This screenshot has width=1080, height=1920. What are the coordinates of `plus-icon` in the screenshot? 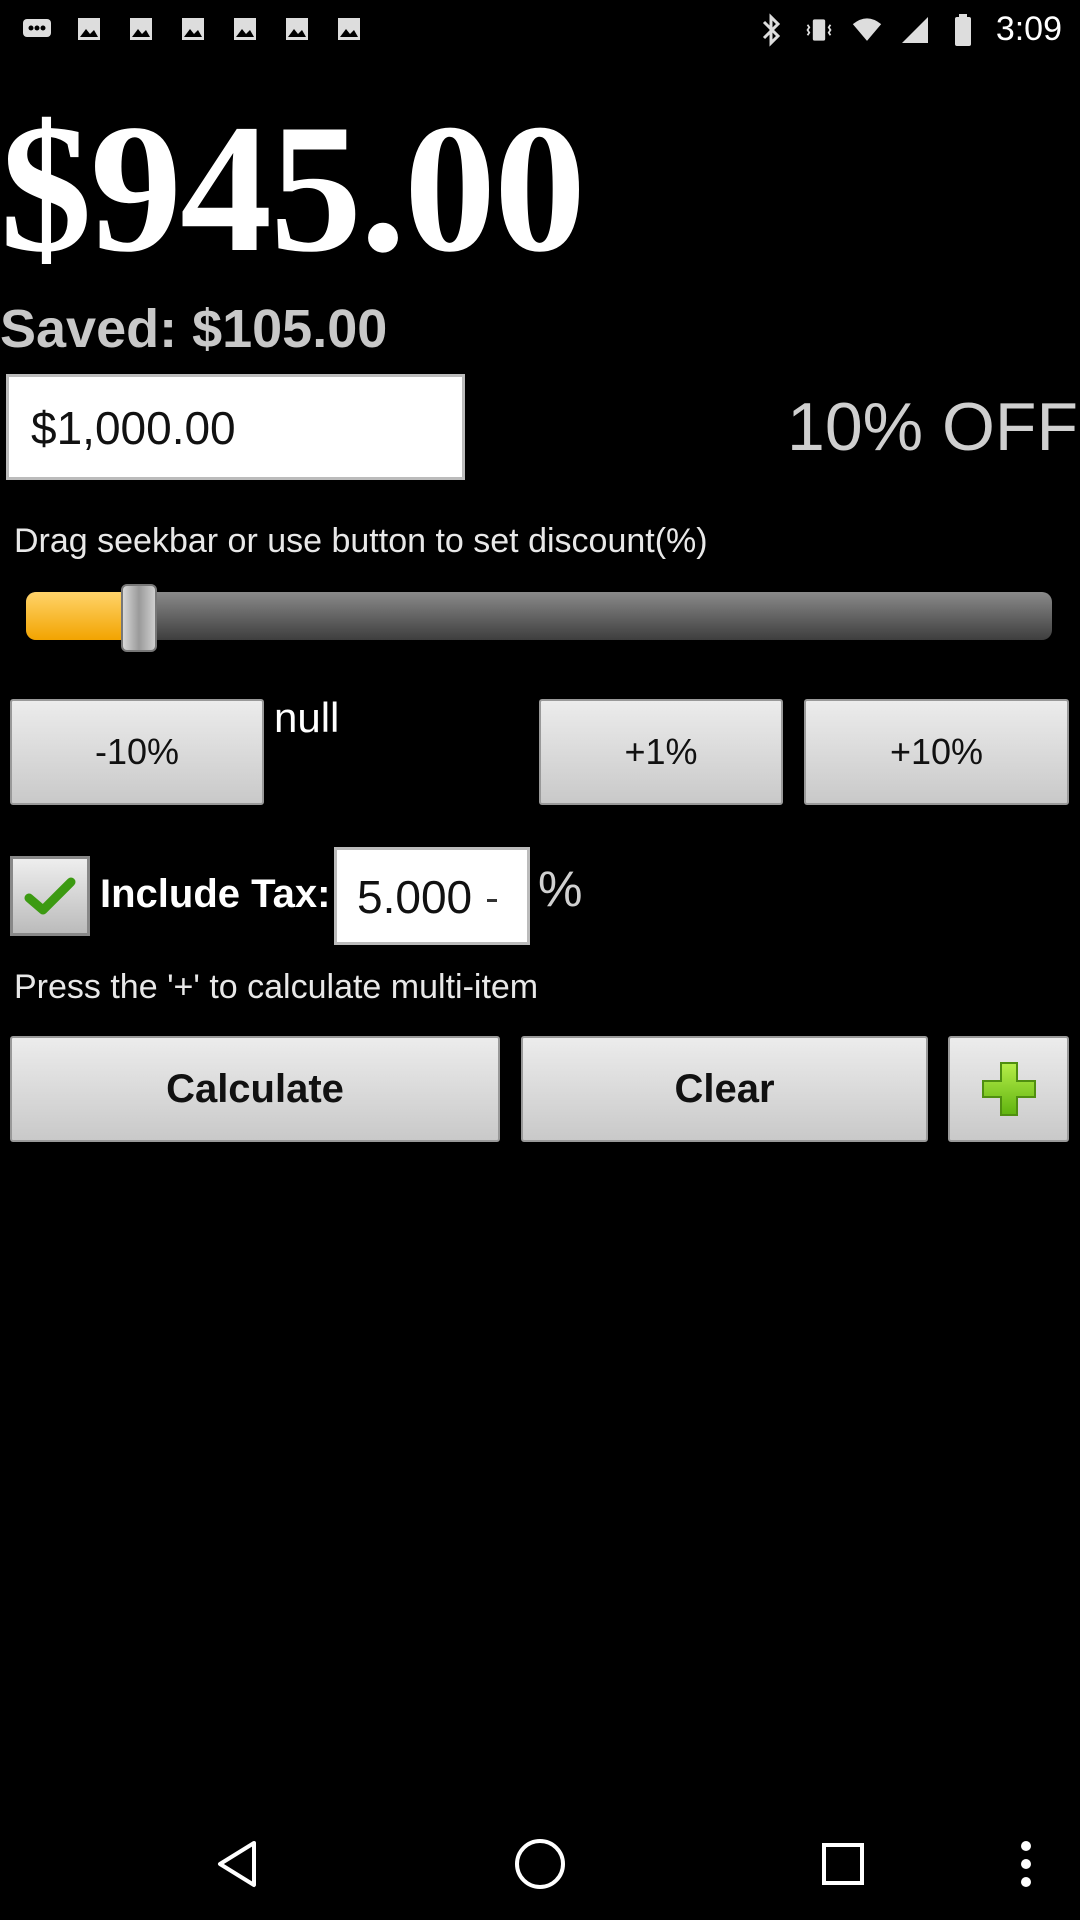 It's located at (1008, 1089).